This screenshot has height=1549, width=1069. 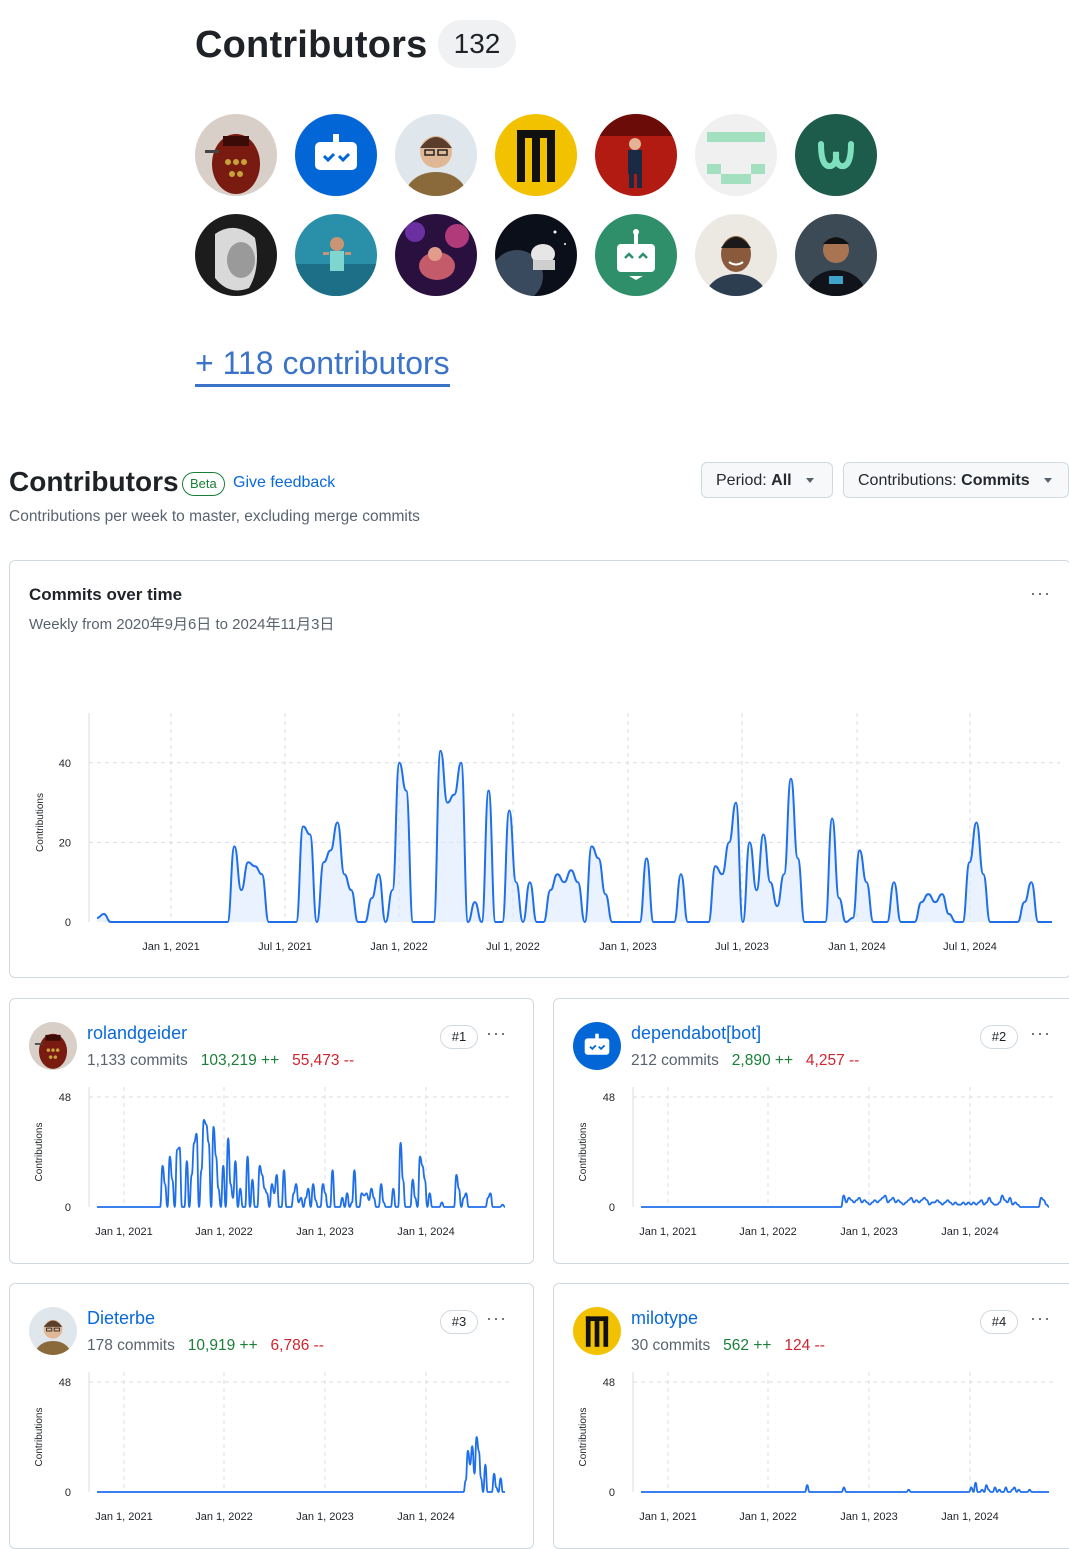 I want to click on page-title: Contributors, so click(x=94, y=481).